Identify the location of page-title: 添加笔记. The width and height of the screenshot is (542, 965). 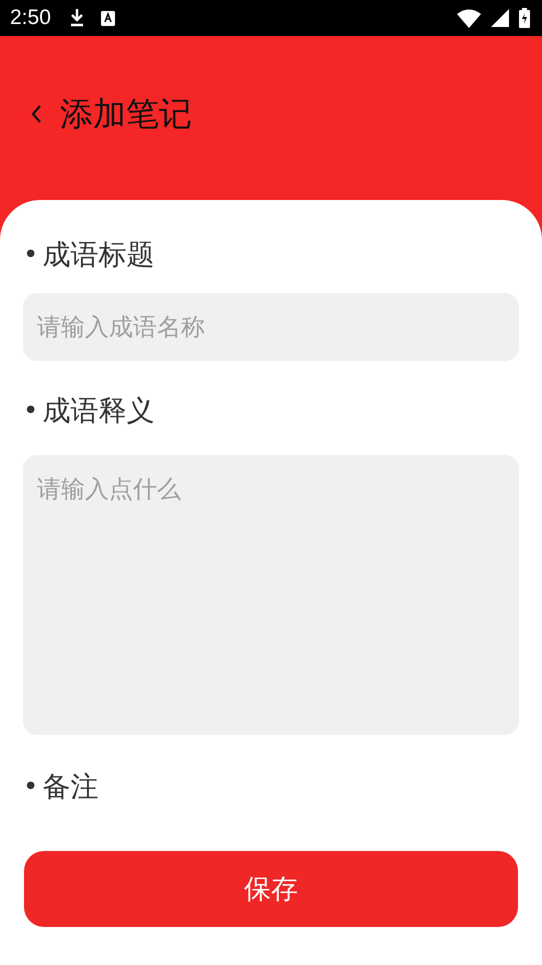
(126, 113).